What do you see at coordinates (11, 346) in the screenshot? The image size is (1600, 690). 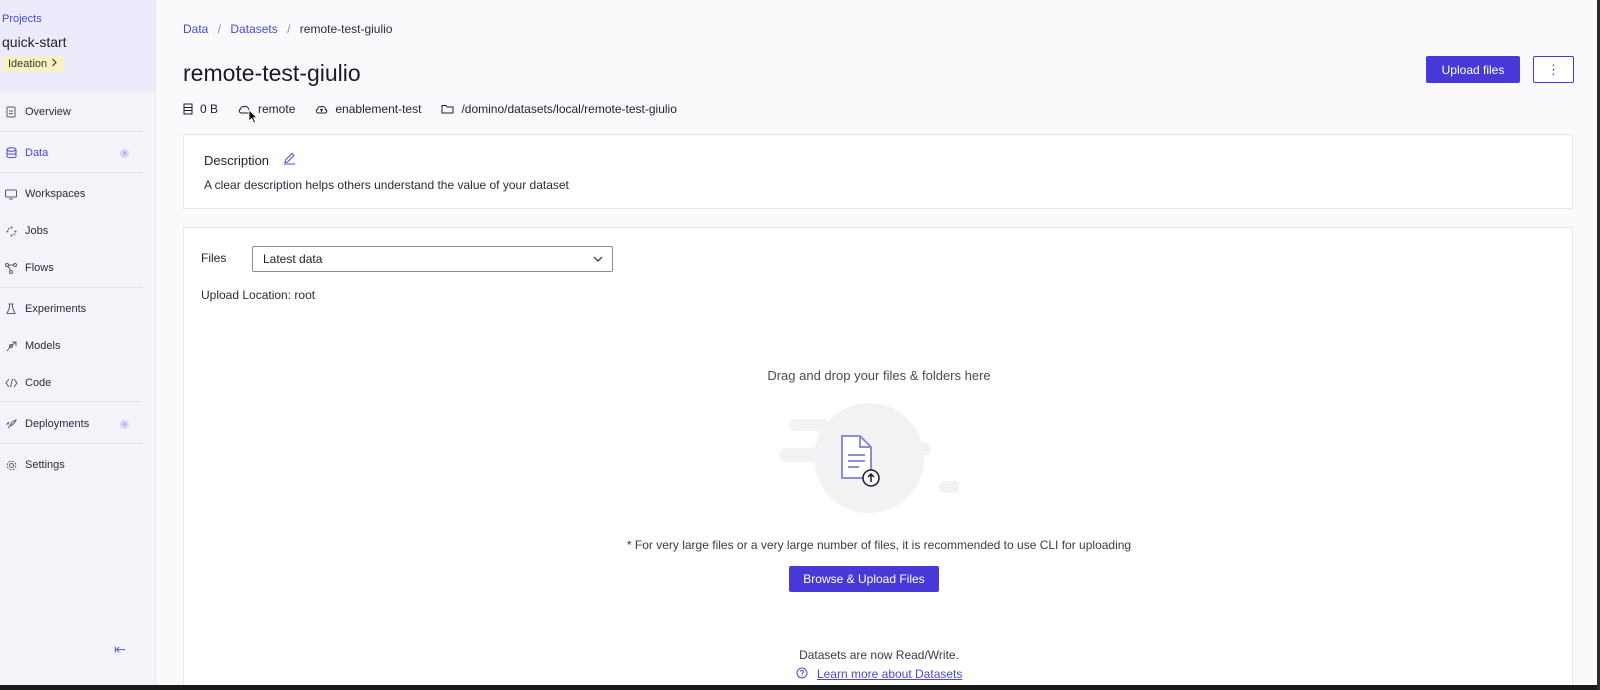 I see `model-icon` at bounding box center [11, 346].